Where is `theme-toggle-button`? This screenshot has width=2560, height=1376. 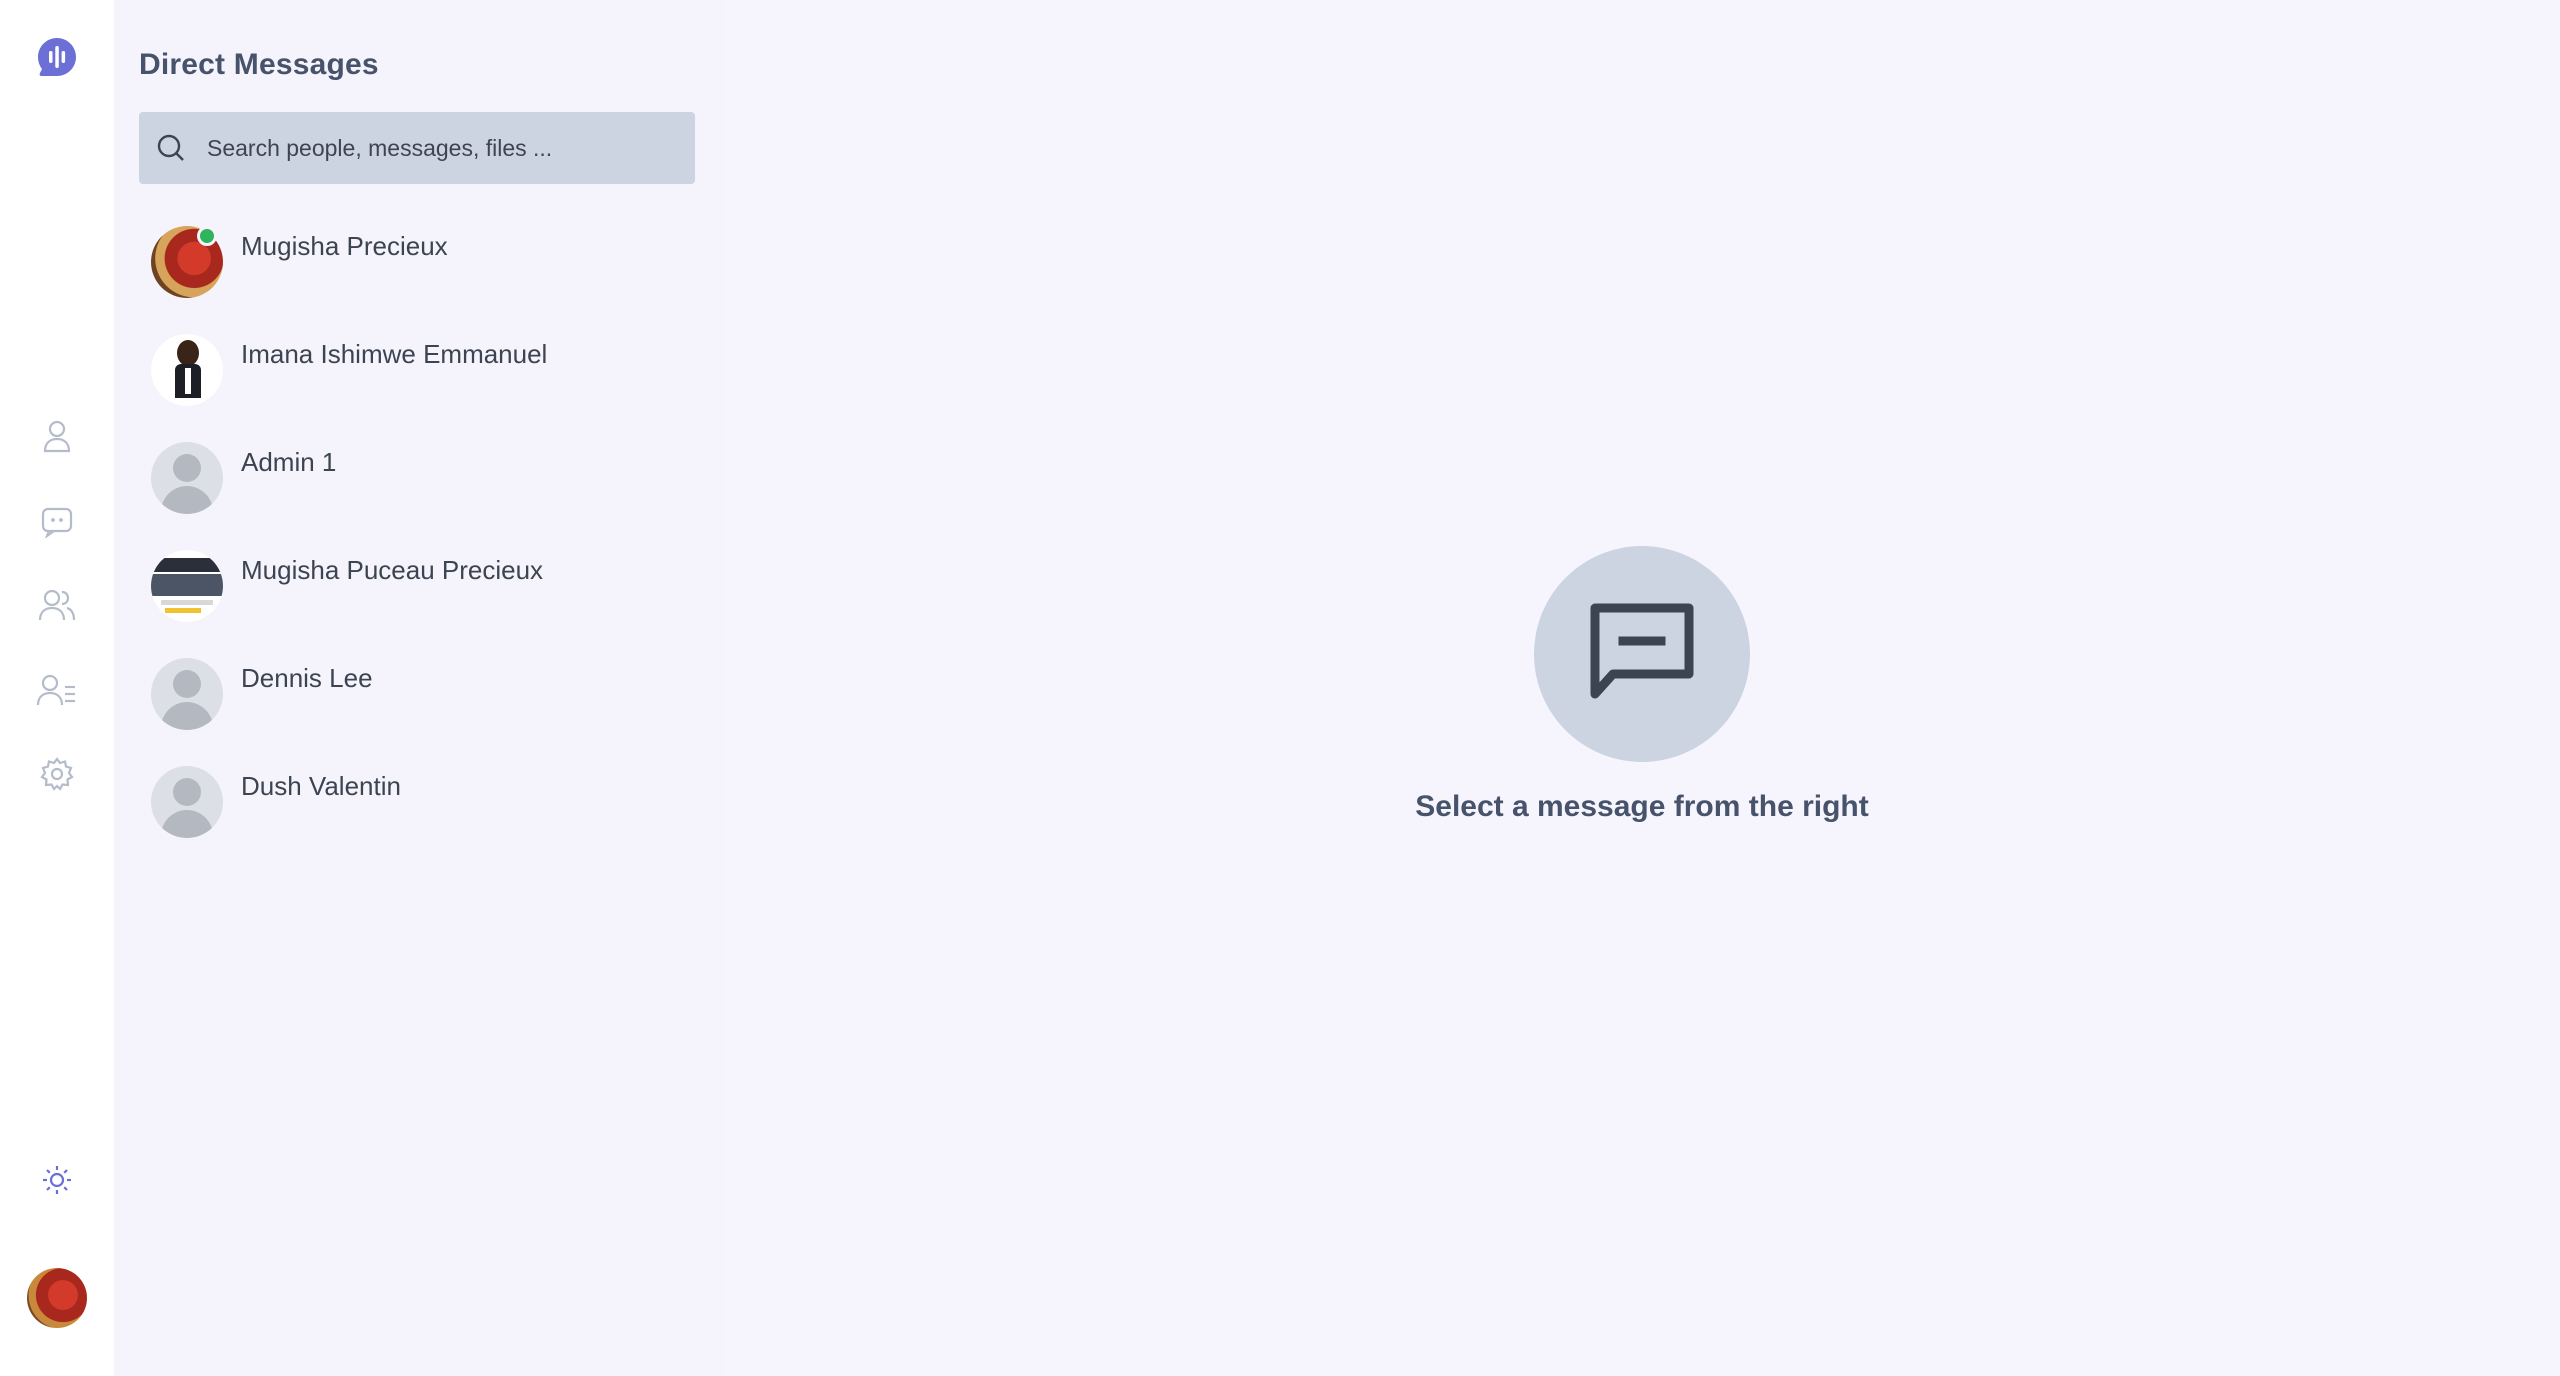
theme-toggle-button is located at coordinates (57, 1180).